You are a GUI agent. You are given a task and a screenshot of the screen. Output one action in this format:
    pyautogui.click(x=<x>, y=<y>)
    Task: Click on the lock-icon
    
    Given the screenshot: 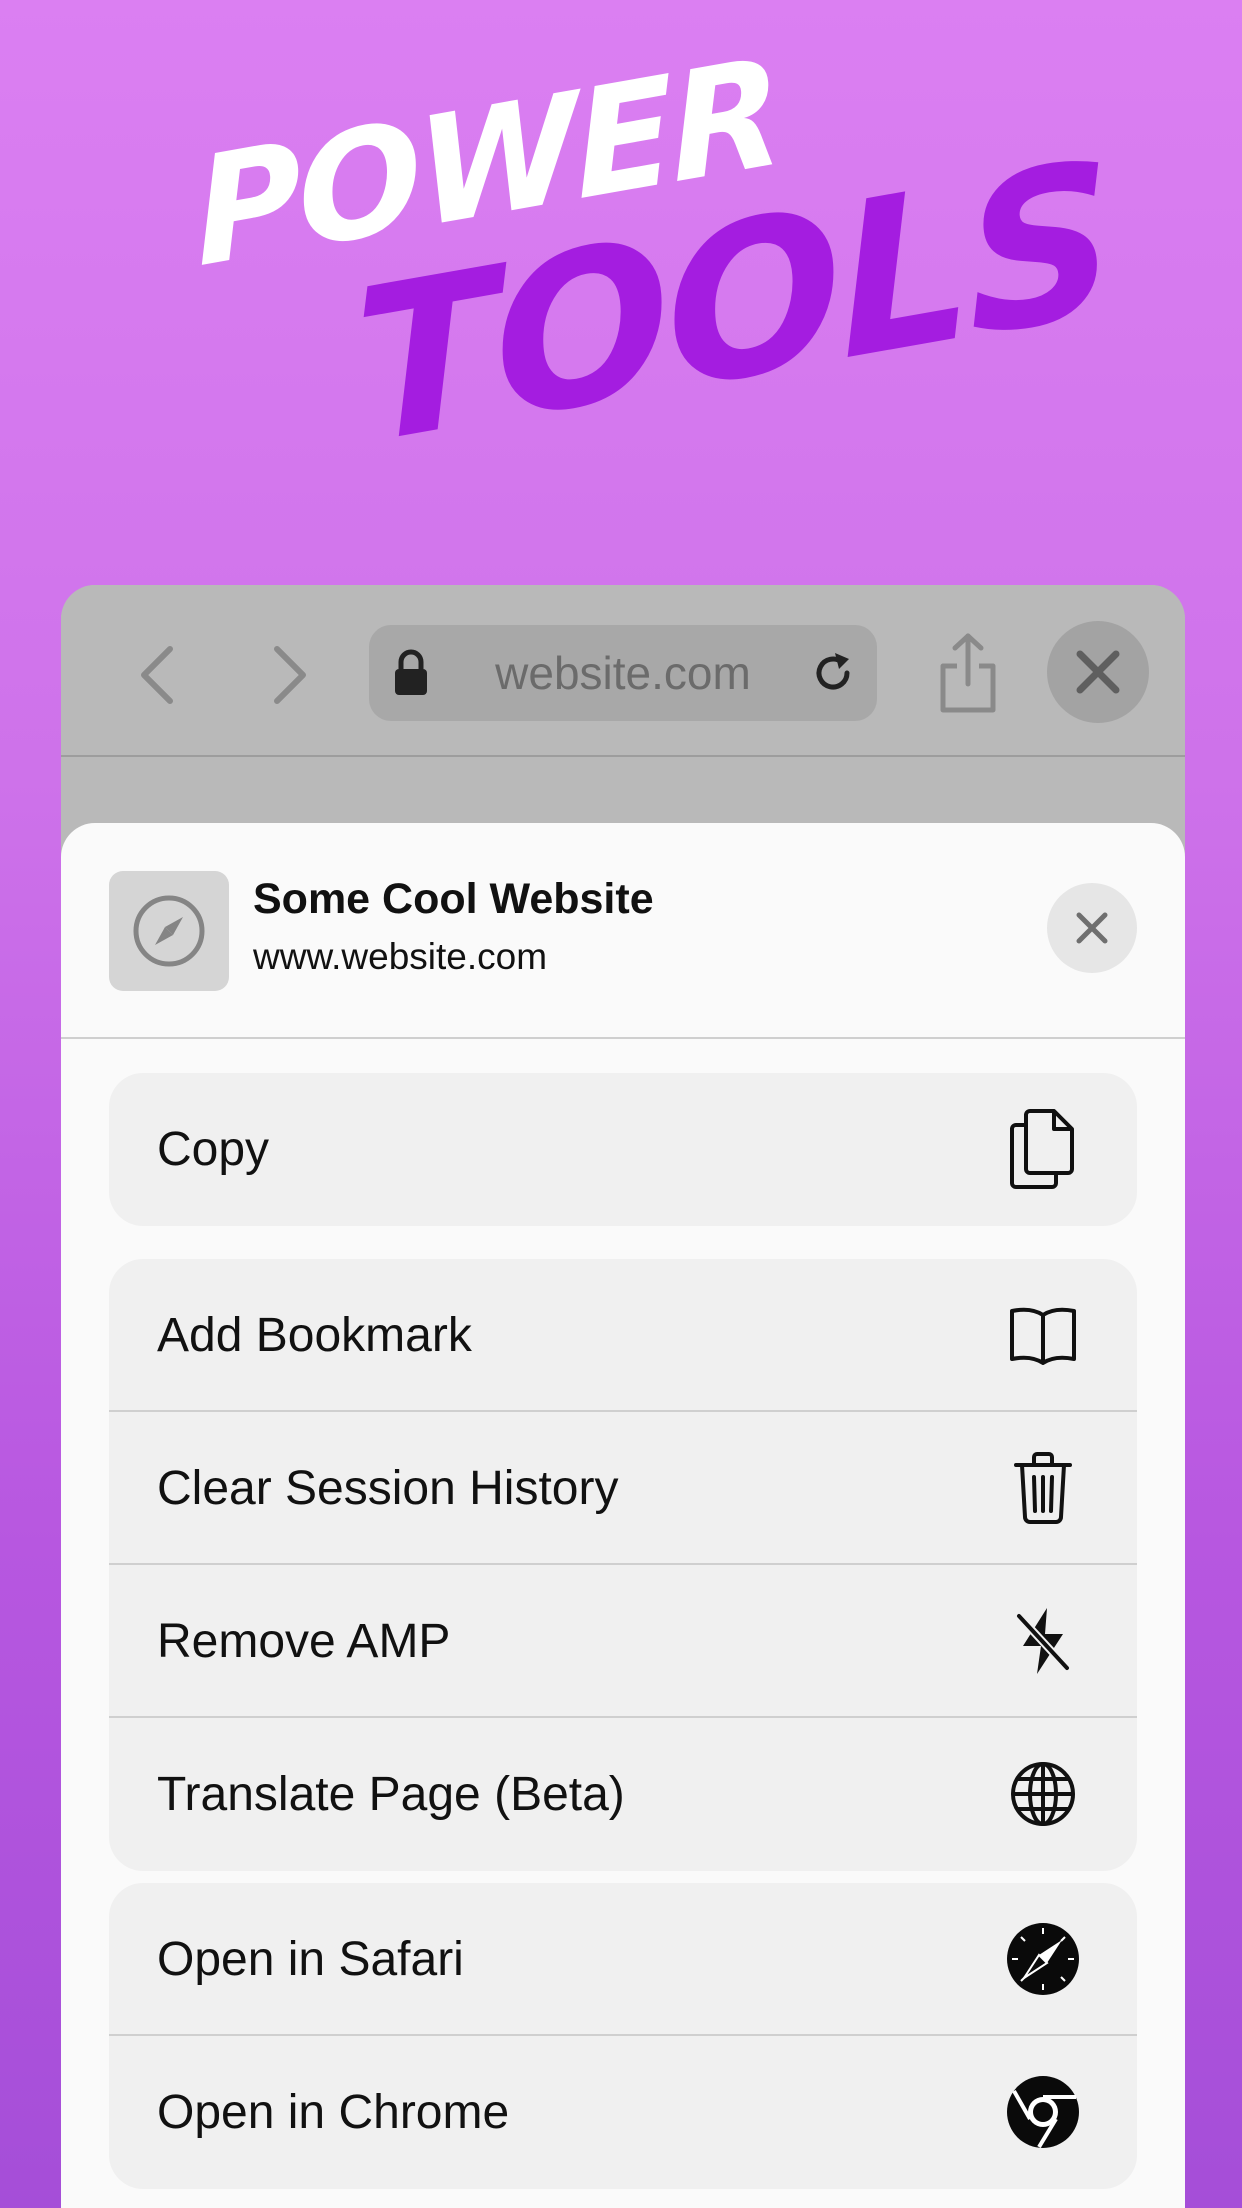 What is the action you would take?
    pyautogui.click(x=411, y=672)
    